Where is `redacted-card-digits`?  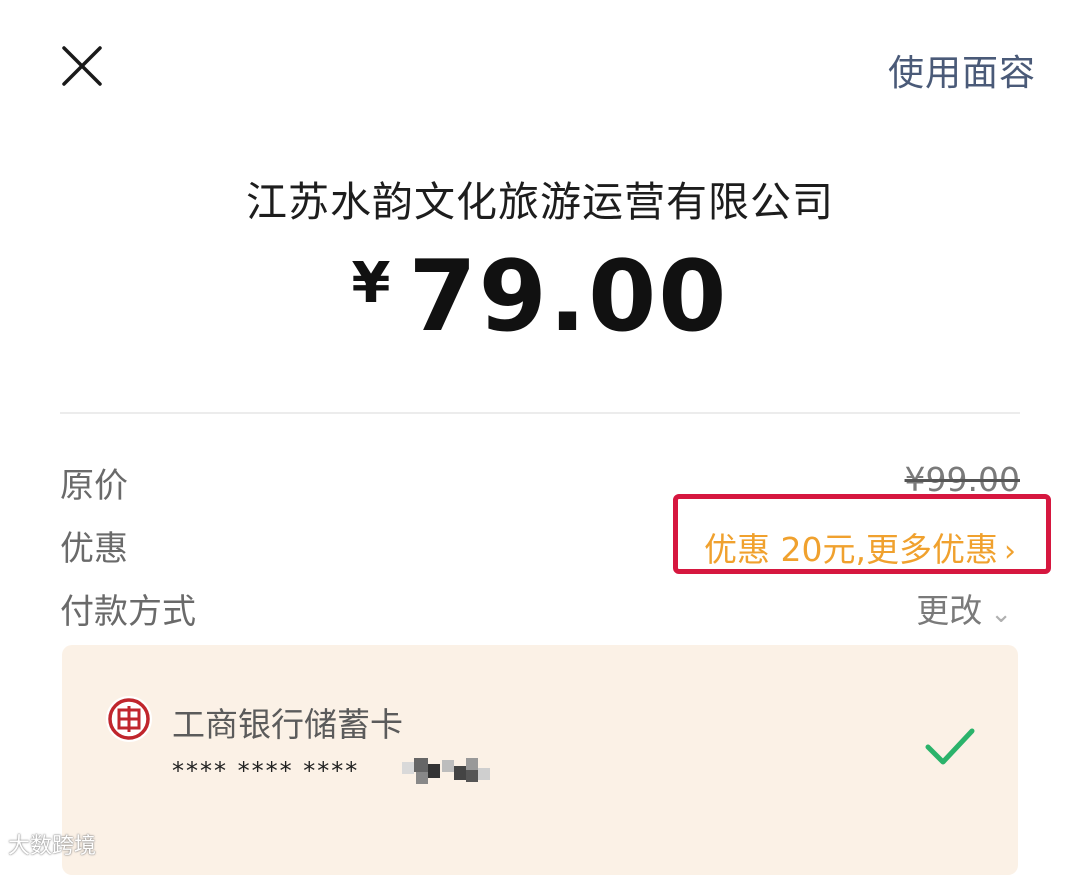 redacted-card-digits is located at coordinates (448, 774).